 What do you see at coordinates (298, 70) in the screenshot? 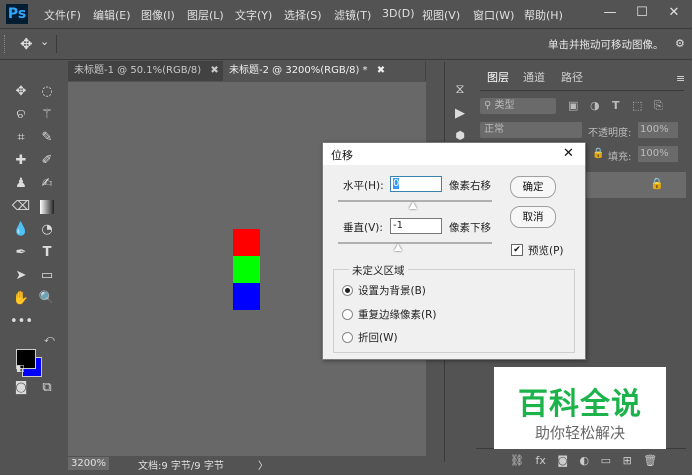
I see `tab-label: 未标题-2 @ 3200%(RGB/8) *` at bounding box center [298, 70].